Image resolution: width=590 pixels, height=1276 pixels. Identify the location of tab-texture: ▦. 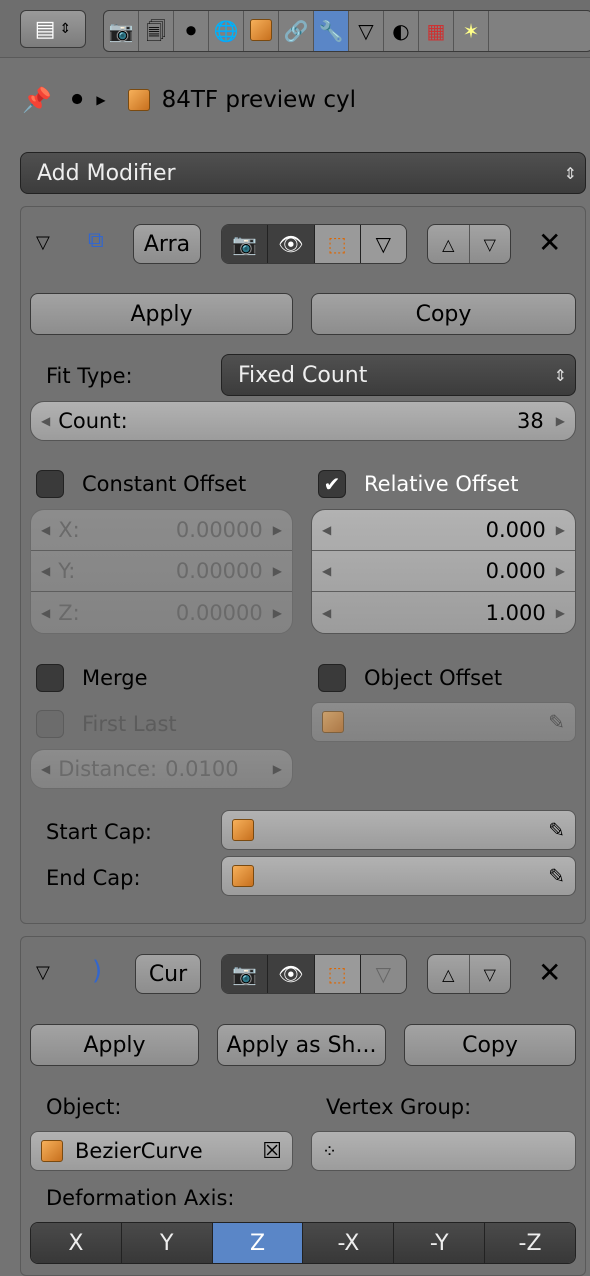
(436, 31).